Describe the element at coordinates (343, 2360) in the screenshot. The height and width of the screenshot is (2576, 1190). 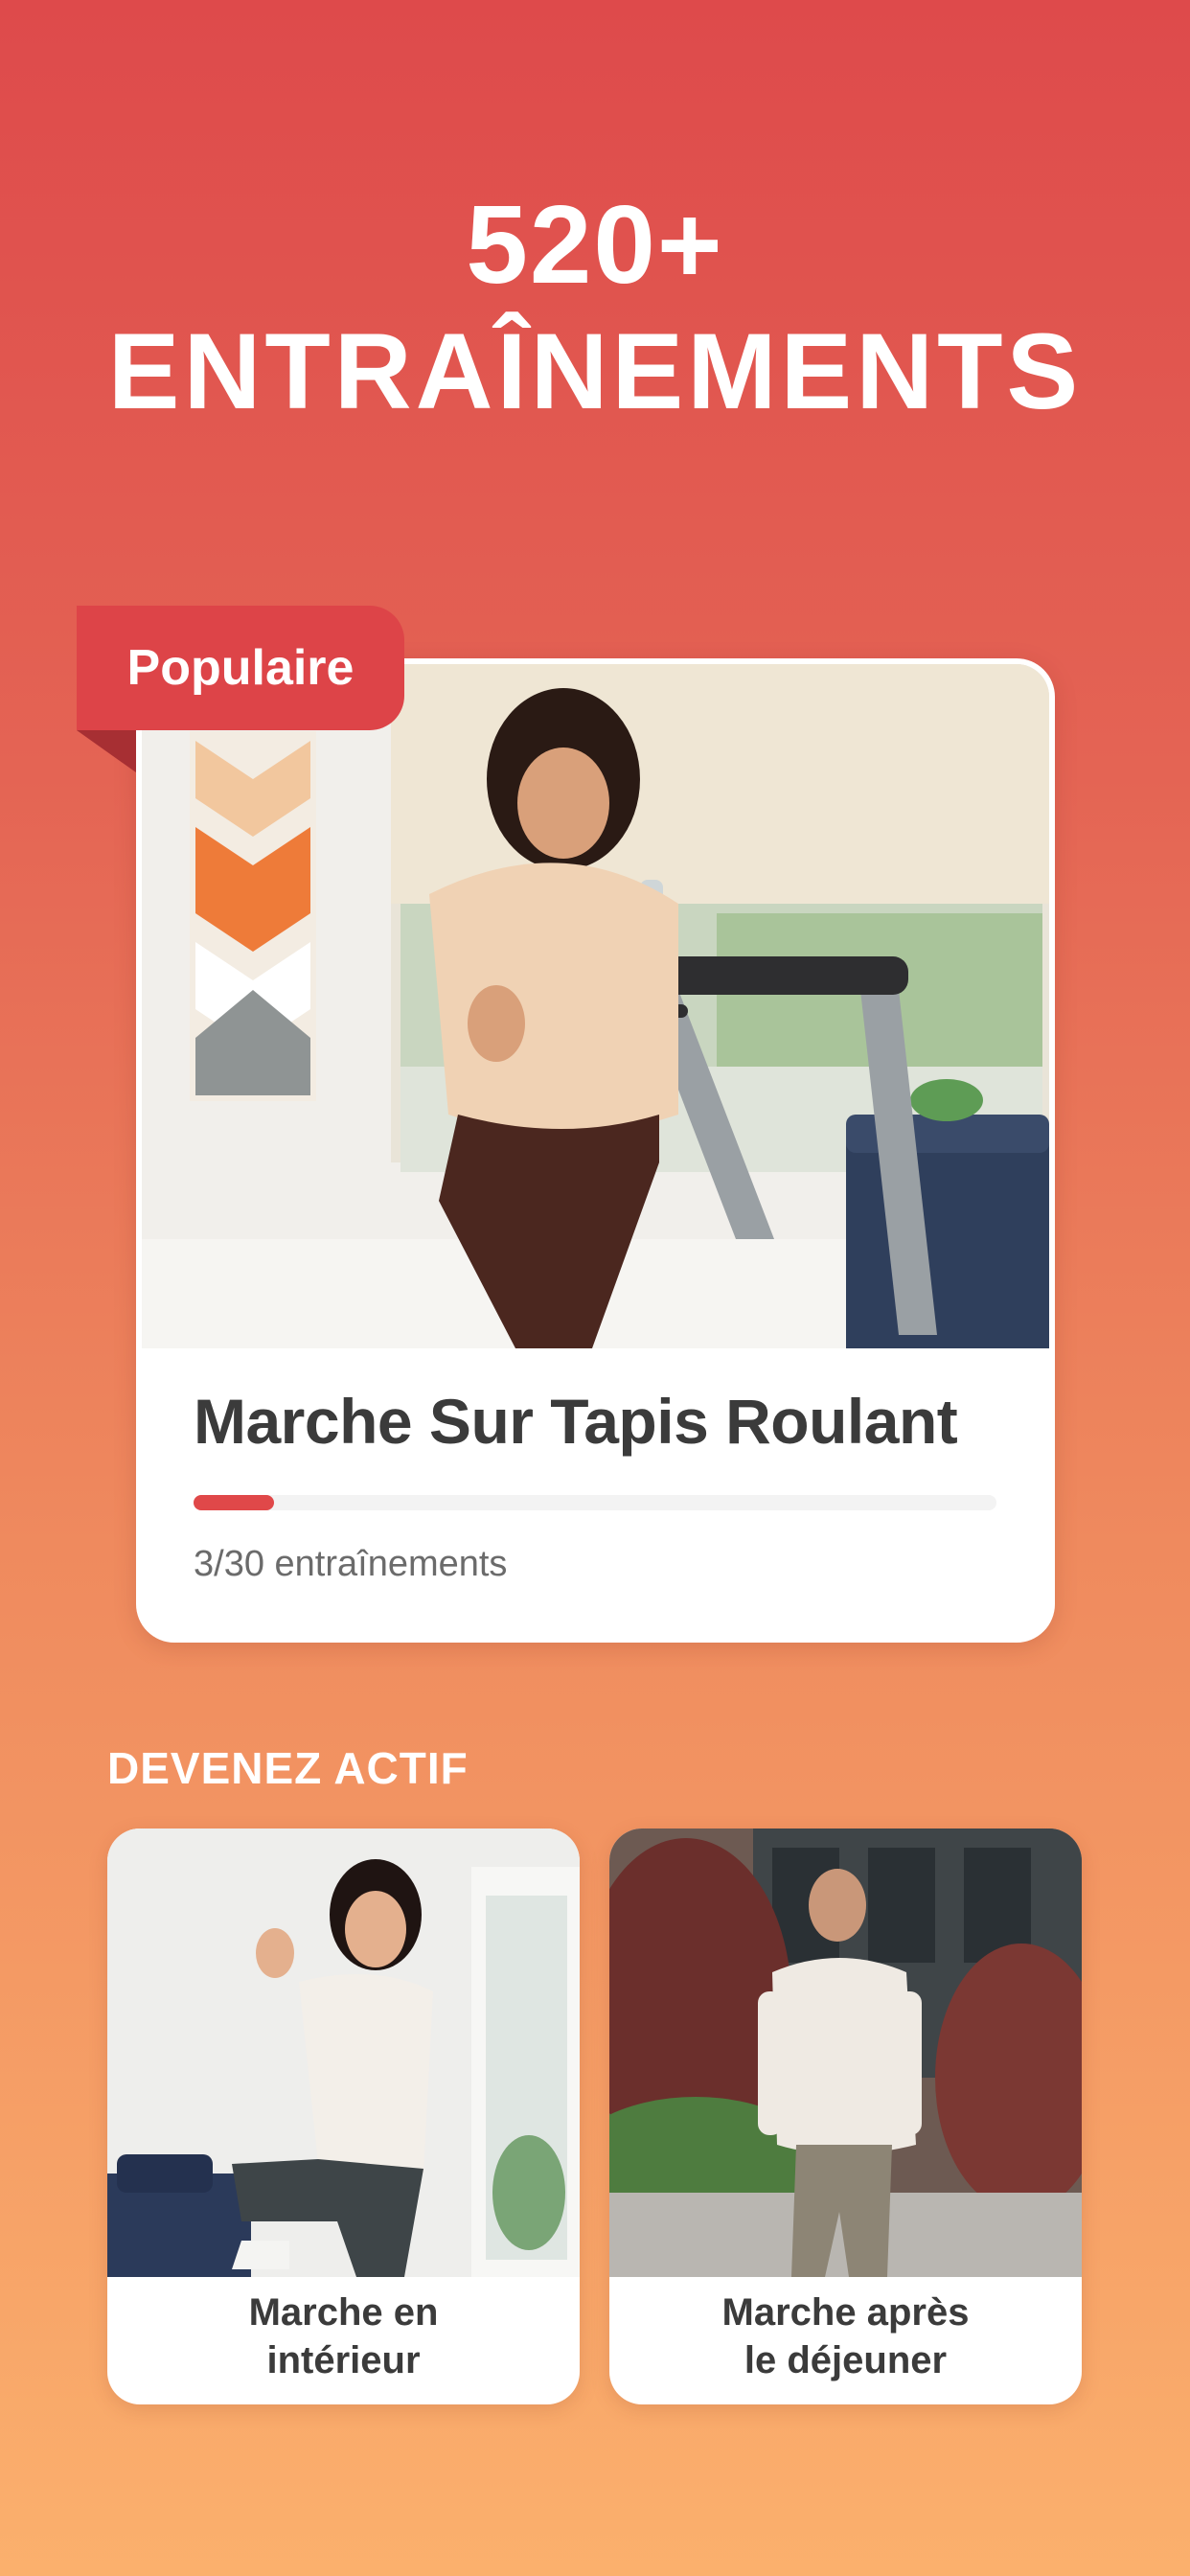
I see `indoor-walking-label-line2: intérieur` at that location.